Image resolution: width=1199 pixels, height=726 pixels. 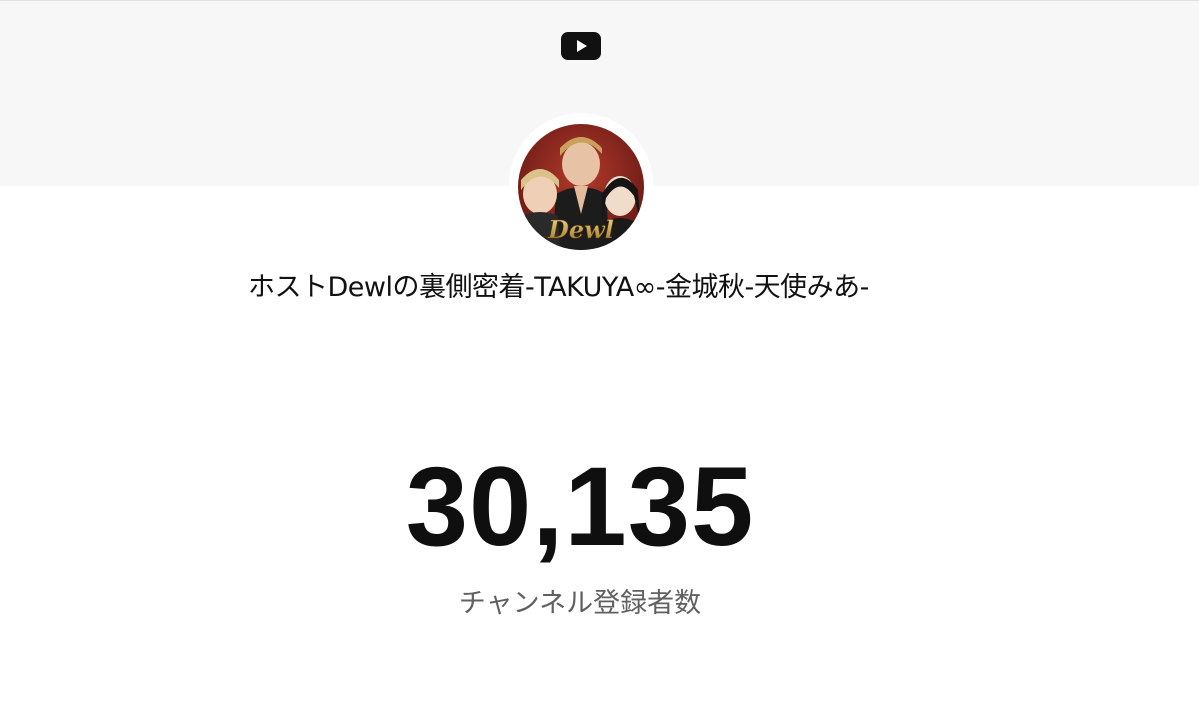 I want to click on subscriber-count: 30,135, so click(x=580, y=506).